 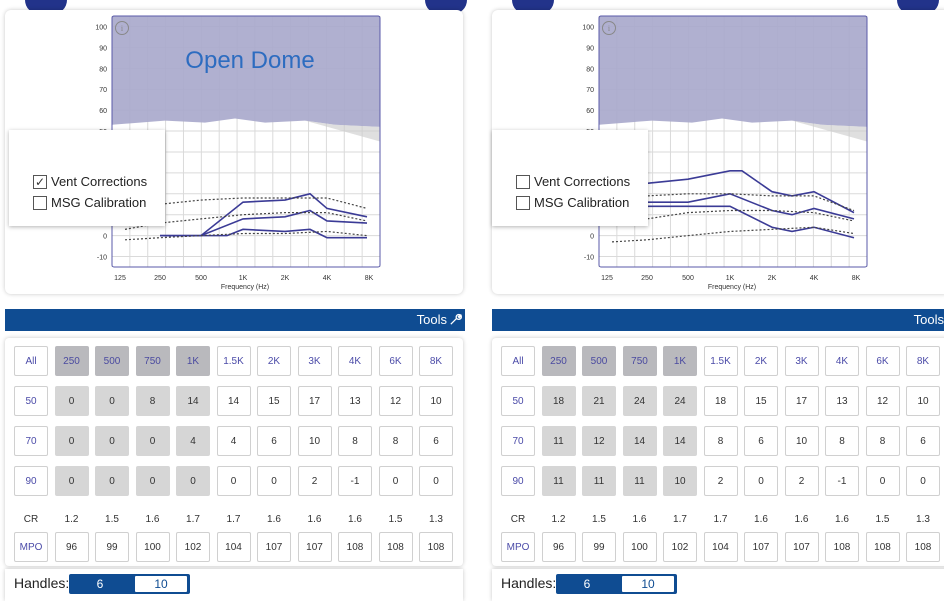 What do you see at coordinates (599, 401) in the screenshot?
I see `gain-cell: 21` at bounding box center [599, 401].